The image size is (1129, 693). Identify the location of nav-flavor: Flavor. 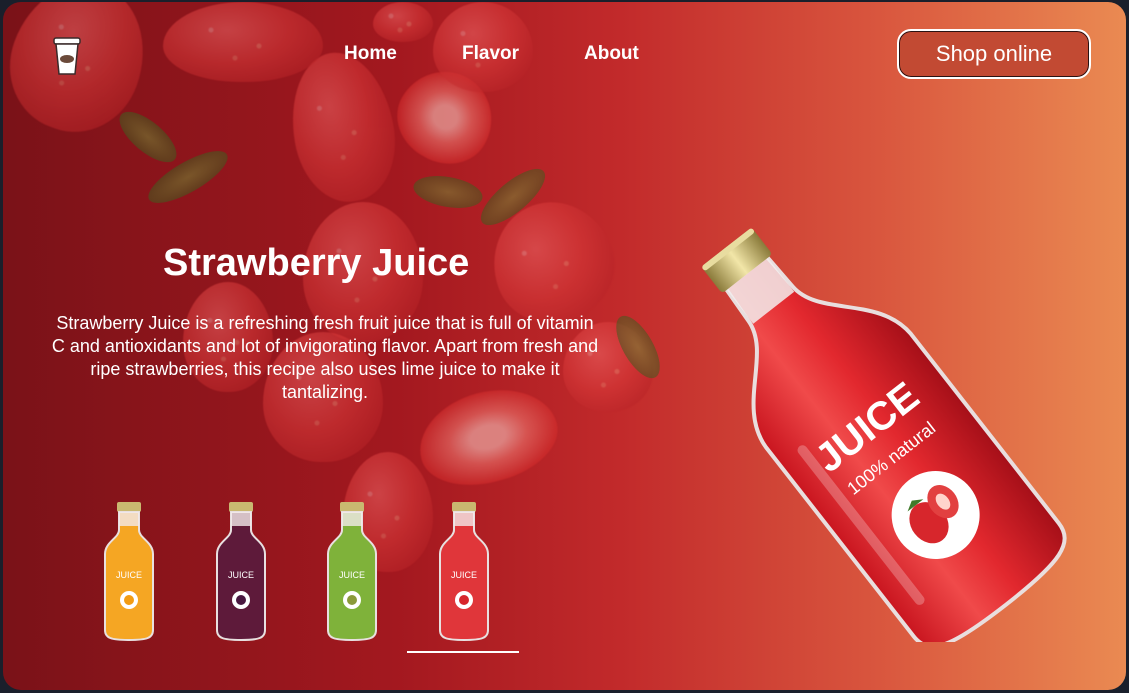
(490, 54).